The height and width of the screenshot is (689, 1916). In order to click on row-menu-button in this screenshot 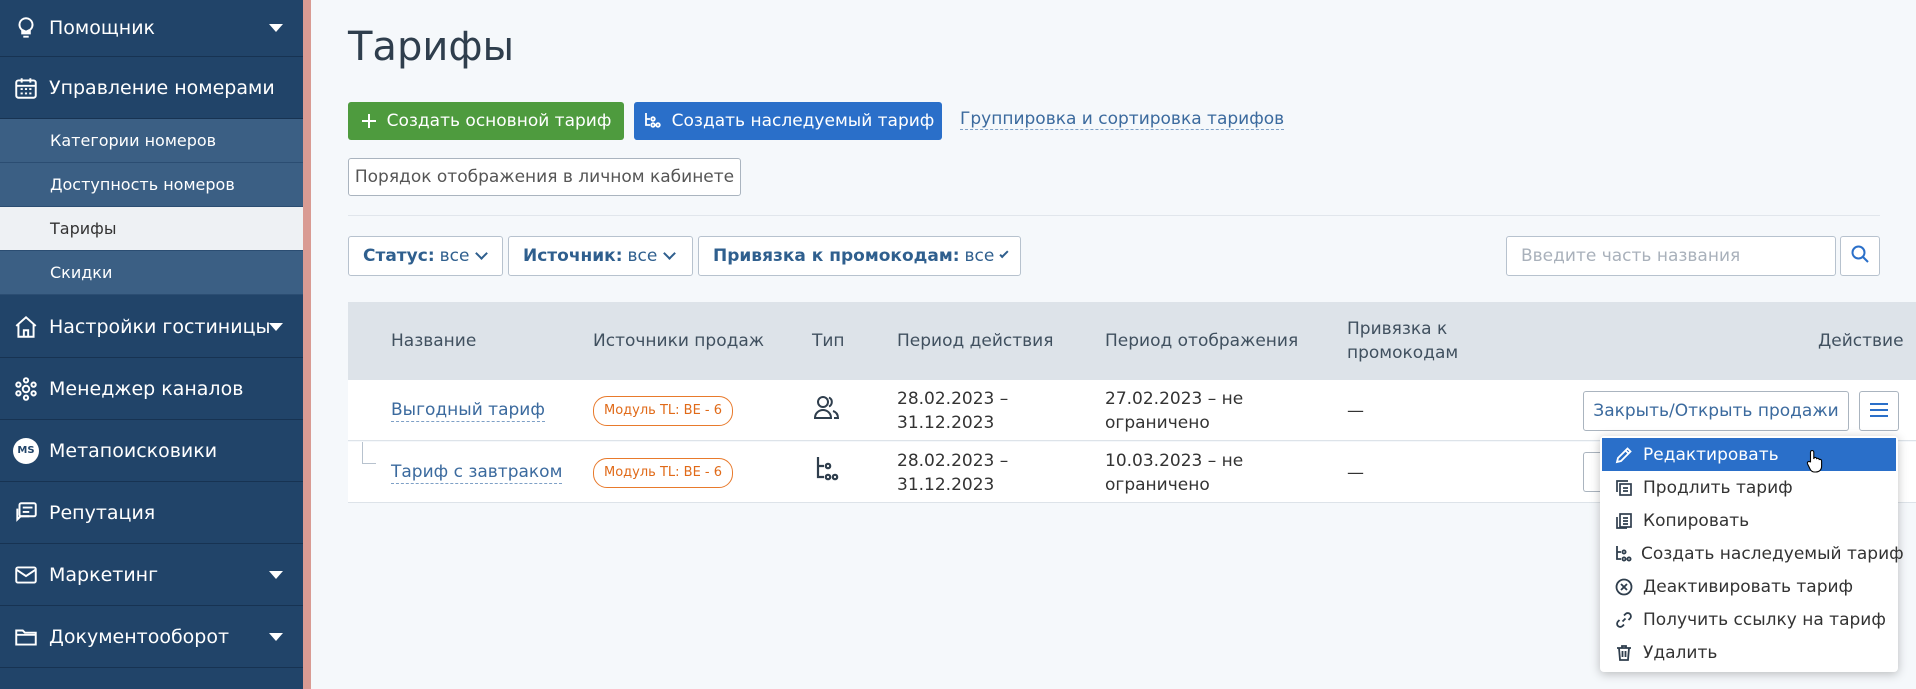, I will do `click(1879, 411)`.